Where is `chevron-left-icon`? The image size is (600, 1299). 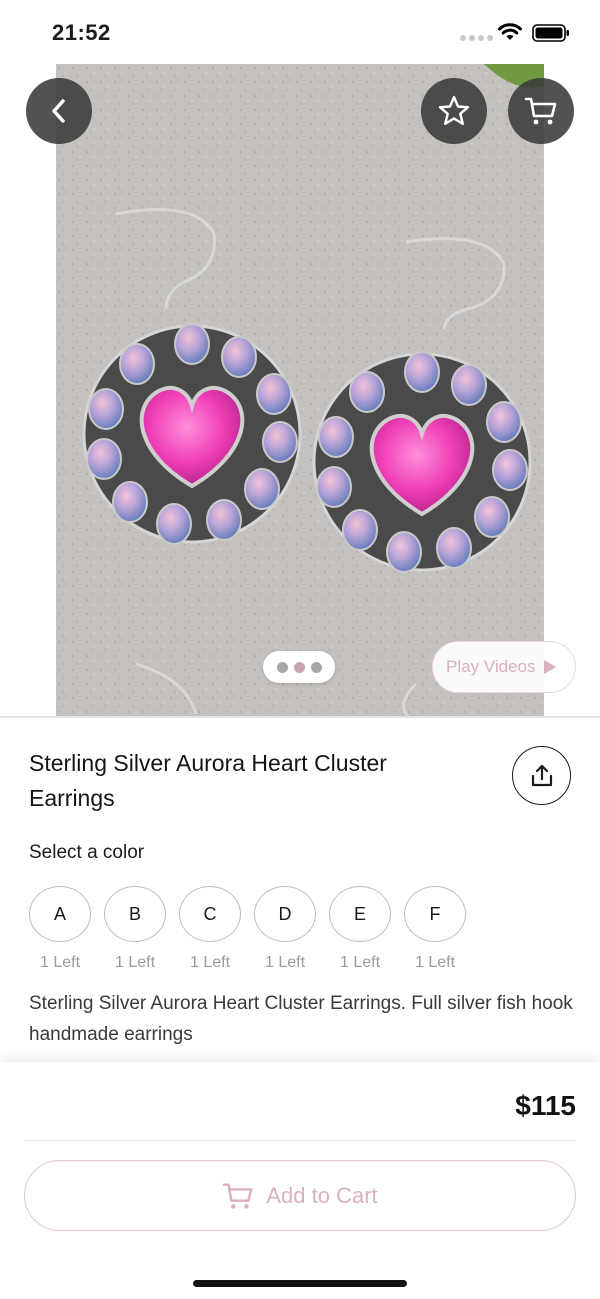 chevron-left-icon is located at coordinates (58, 111).